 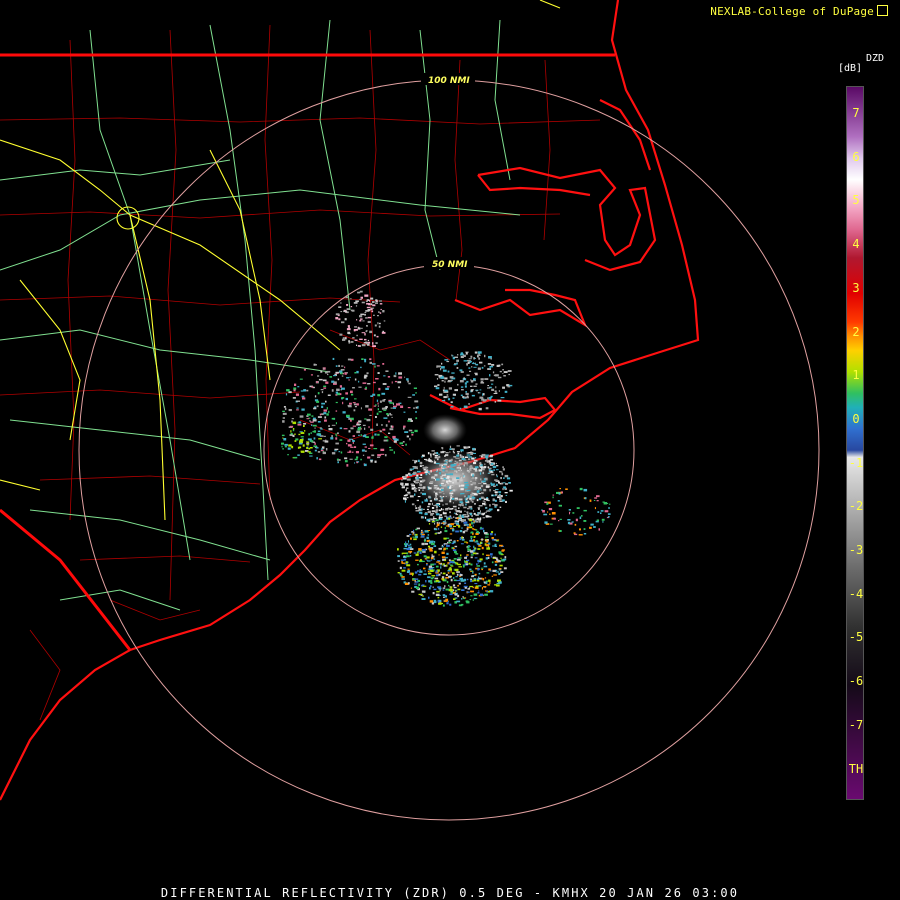 I want to click on colorbar-tick: 0, so click(x=856, y=418).